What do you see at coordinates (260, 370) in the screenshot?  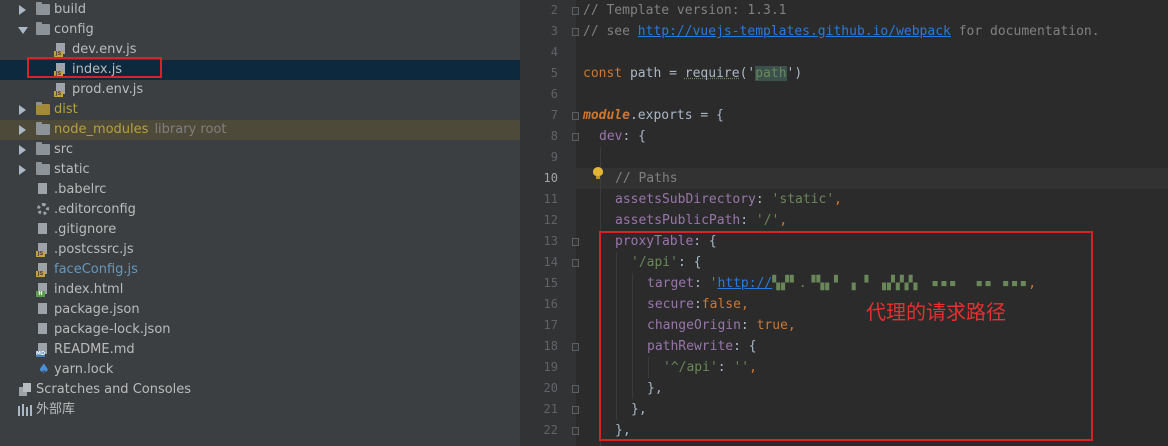 I see `tree-item-yarn-lock: ♠ yarn.lock` at bounding box center [260, 370].